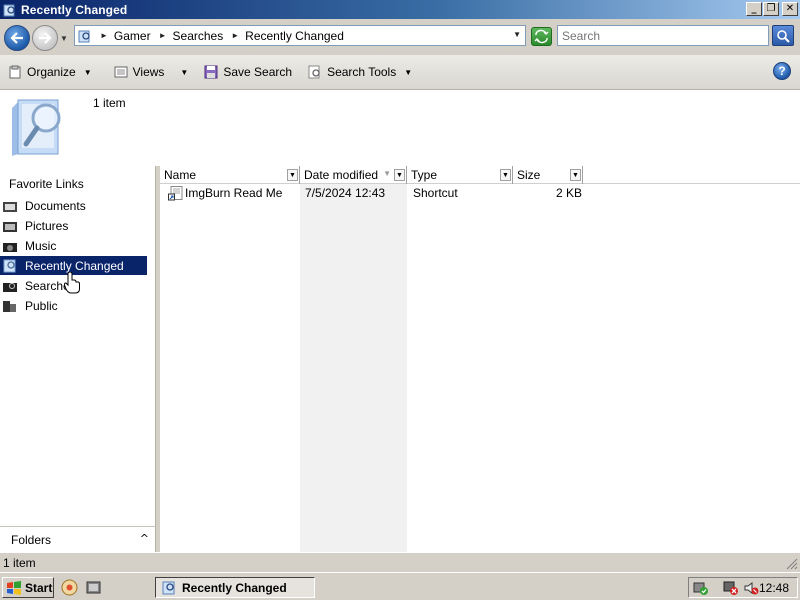 This screenshot has width=800, height=600. What do you see at coordinates (10, 247) in the screenshot?
I see `music-icon` at bounding box center [10, 247].